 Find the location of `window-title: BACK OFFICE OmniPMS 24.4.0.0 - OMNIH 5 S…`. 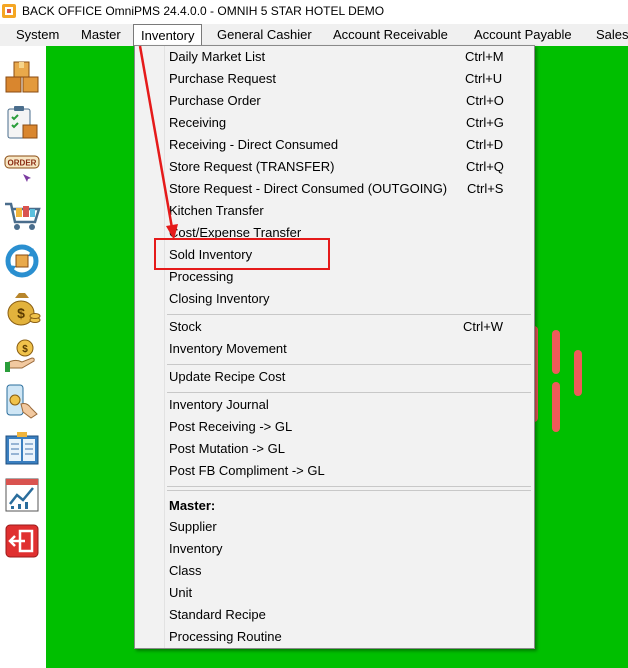

window-title: BACK OFFICE OmniPMS 24.4.0.0 - OMNIH 5 S… is located at coordinates (203, 11).